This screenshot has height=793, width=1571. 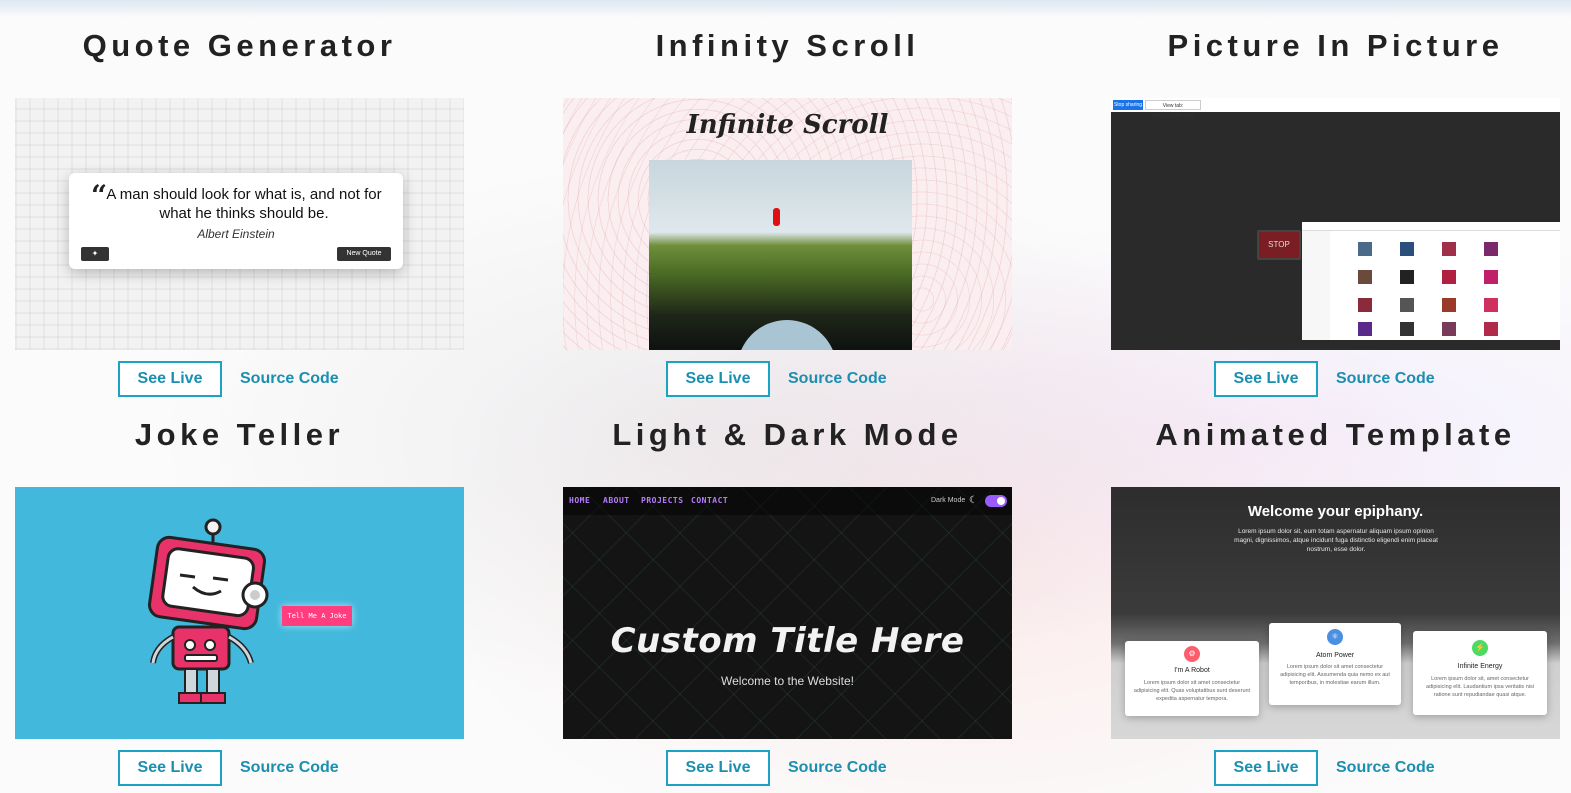 I want to click on tell-joke-button: Tell Me A Joke, so click(x=317, y=616).